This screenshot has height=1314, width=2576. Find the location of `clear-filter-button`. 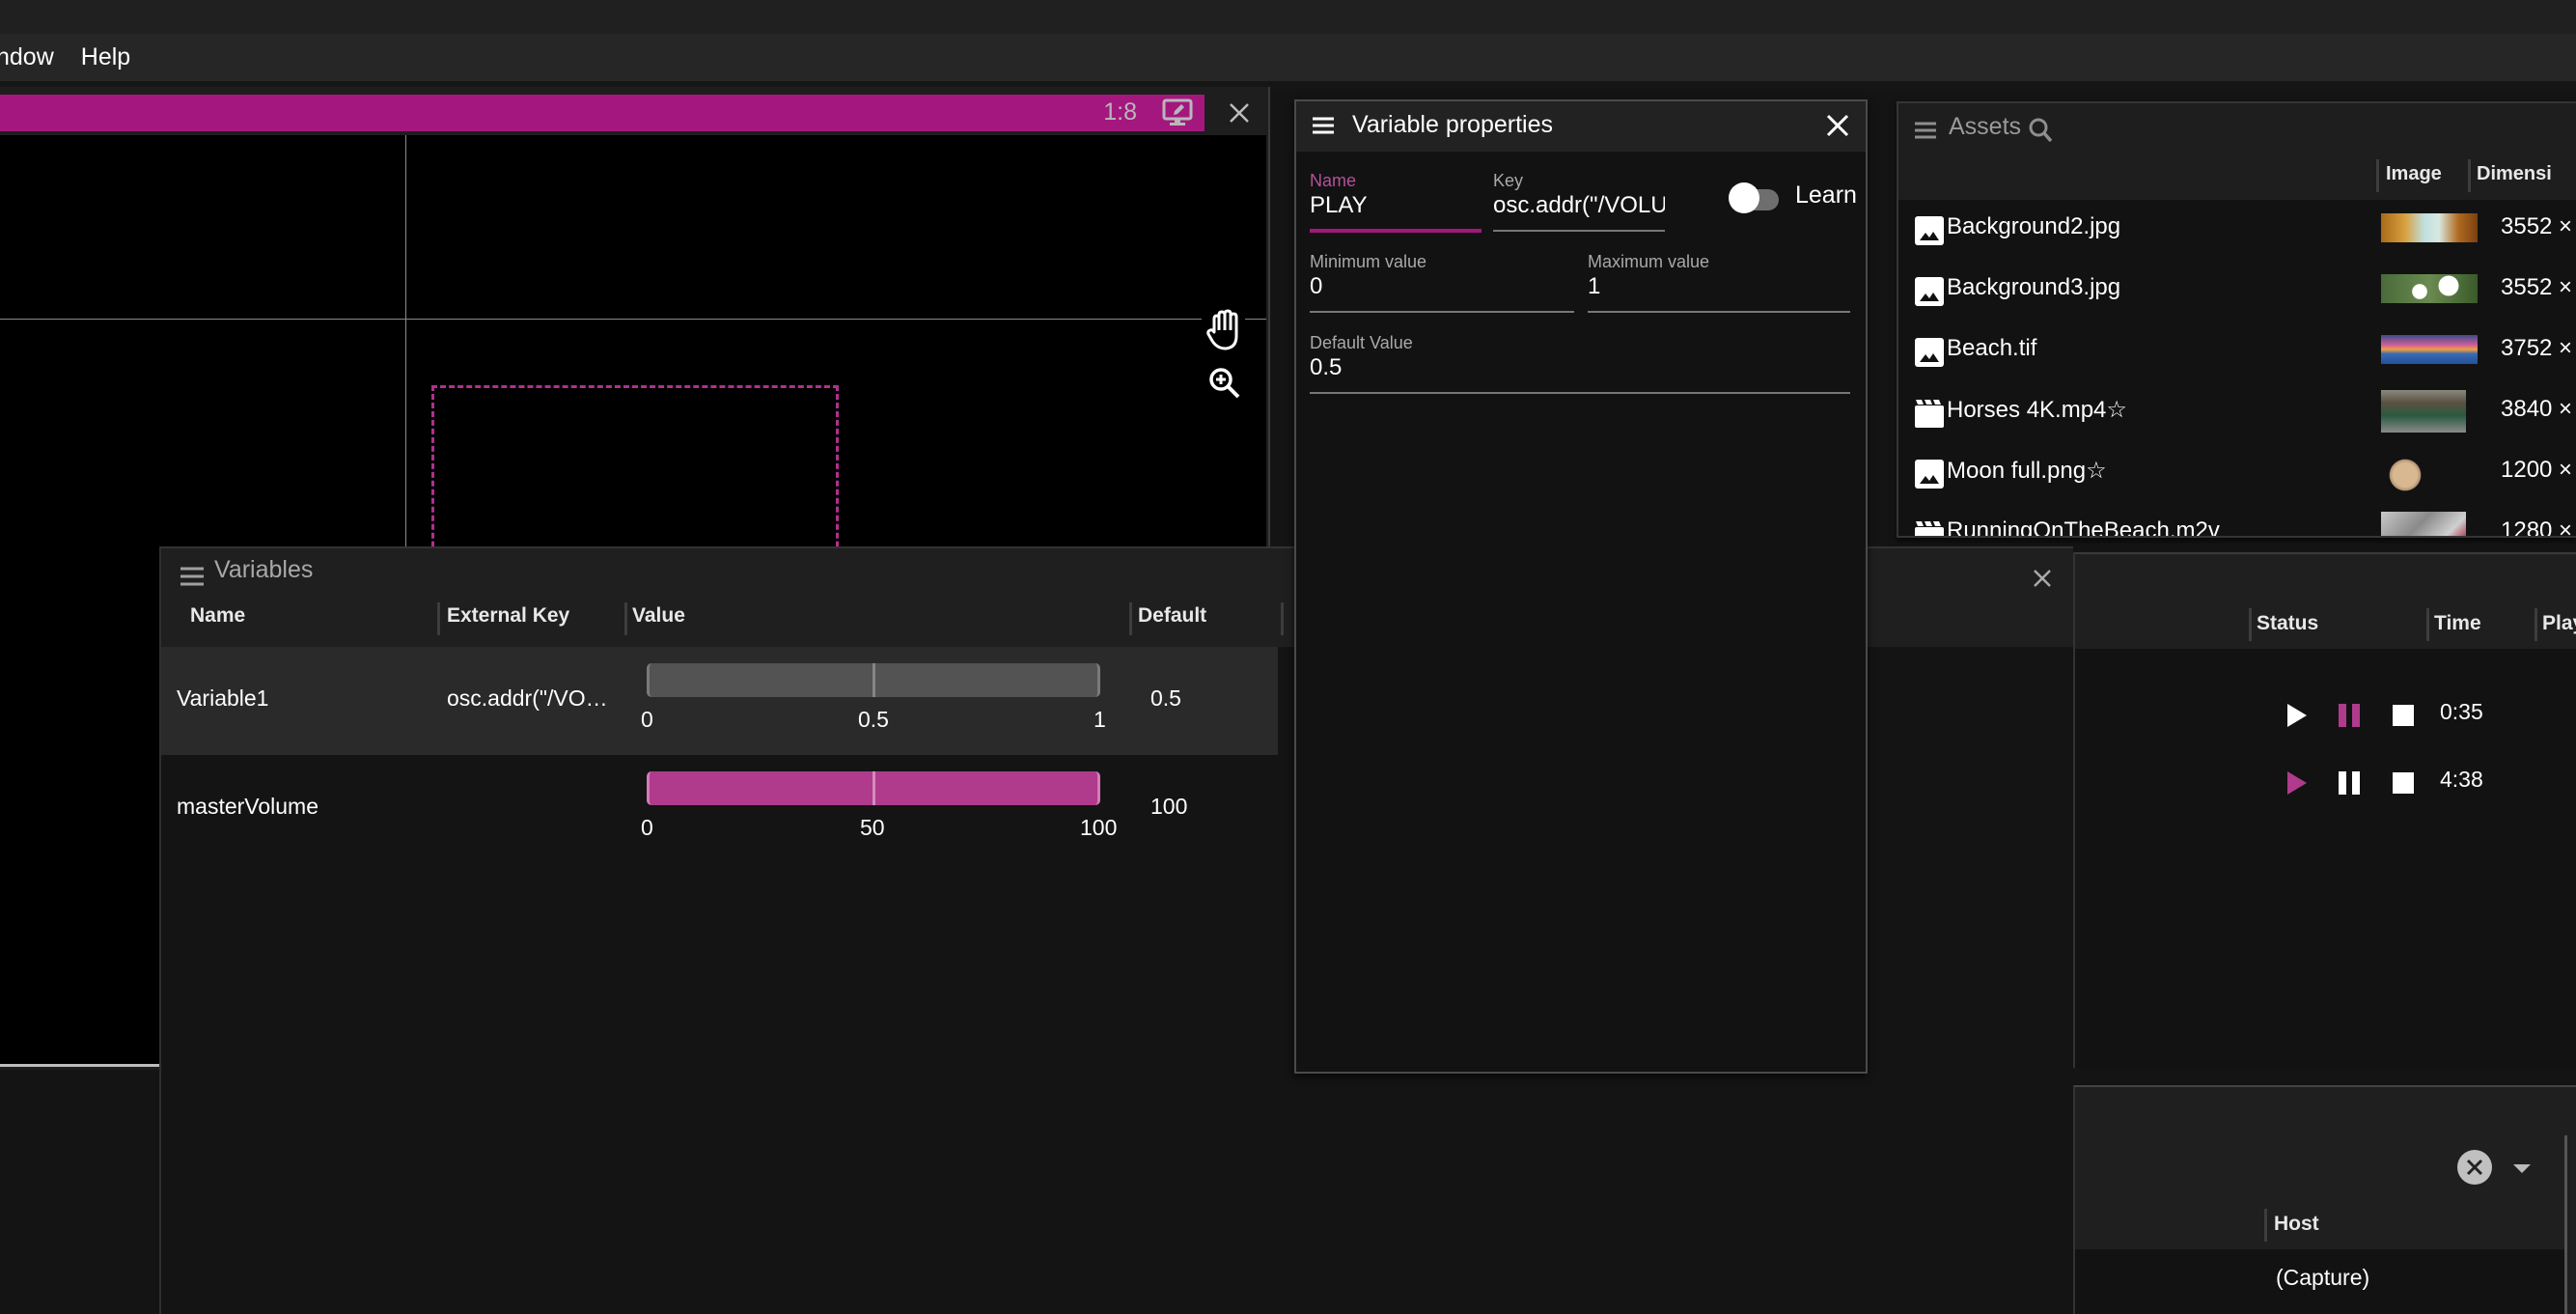

clear-filter-button is located at coordinates (2474, 1167).